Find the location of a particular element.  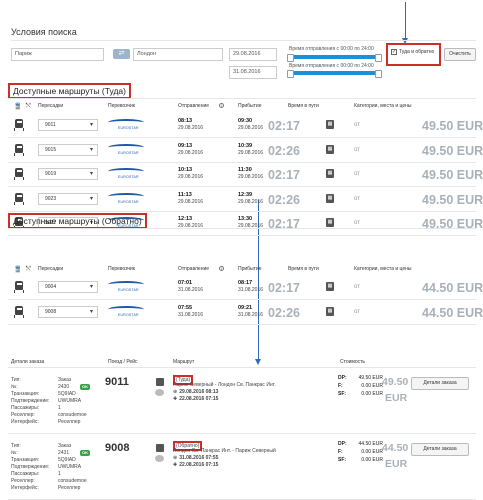

arrival-time: 11:30 is located at coordinates (245, 170).